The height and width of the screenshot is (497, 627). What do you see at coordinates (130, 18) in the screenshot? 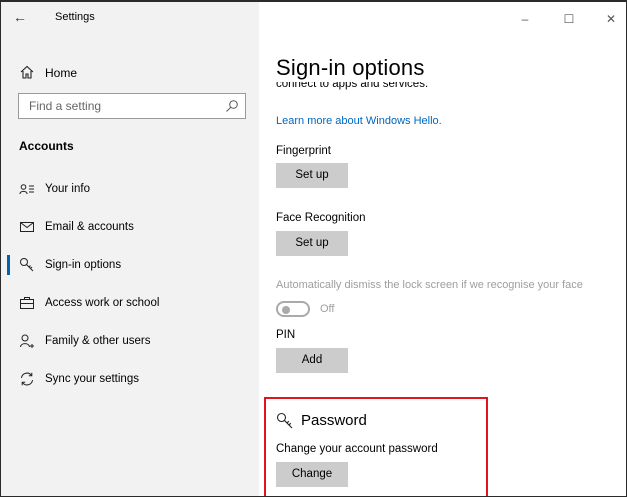
I see `titlebar: ← Settings` at bounding box center [130, 18].